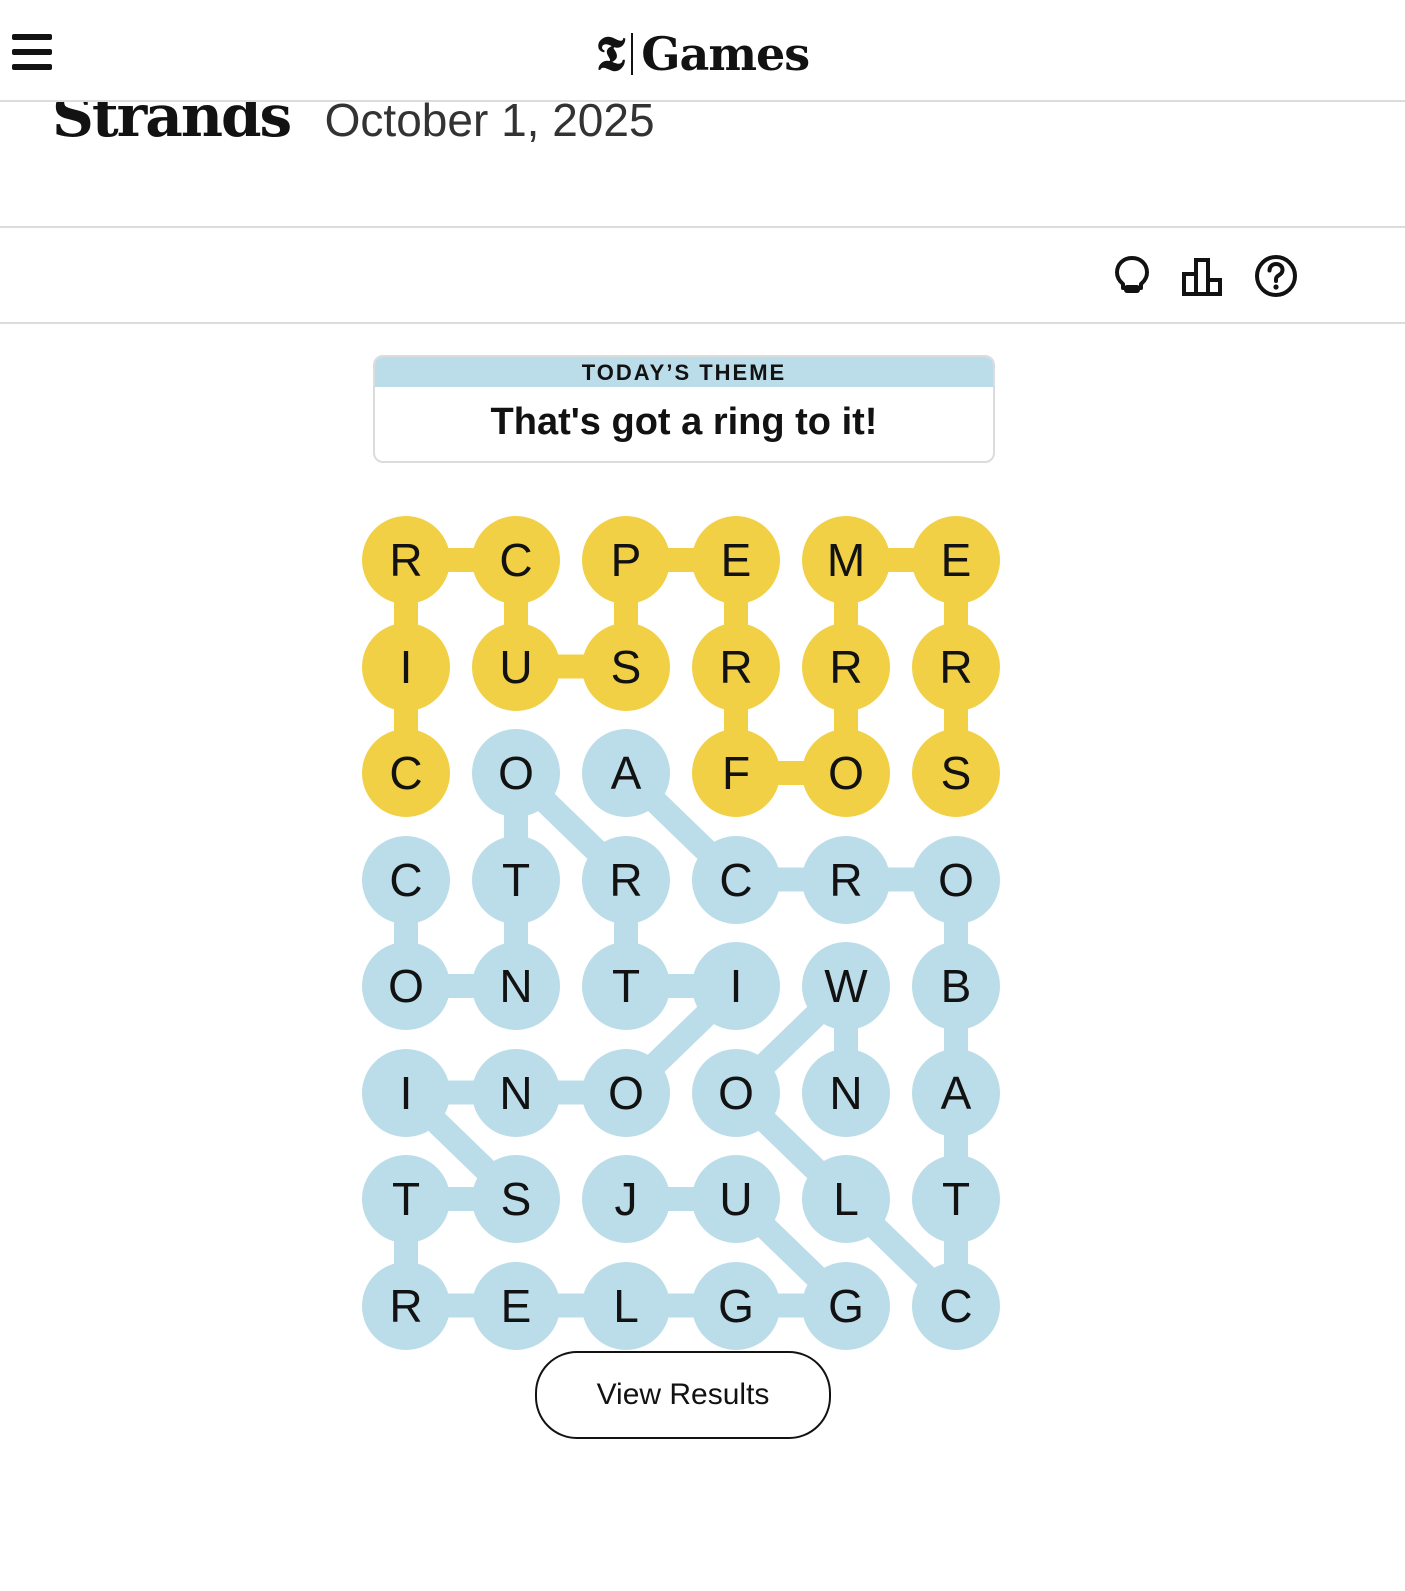 The height and width of the screenshot is (1591, 1405). What do you see at coordinates (626, 560) in the screenshot?
I see `letter-cell: P` at bounding box center [626, 560].